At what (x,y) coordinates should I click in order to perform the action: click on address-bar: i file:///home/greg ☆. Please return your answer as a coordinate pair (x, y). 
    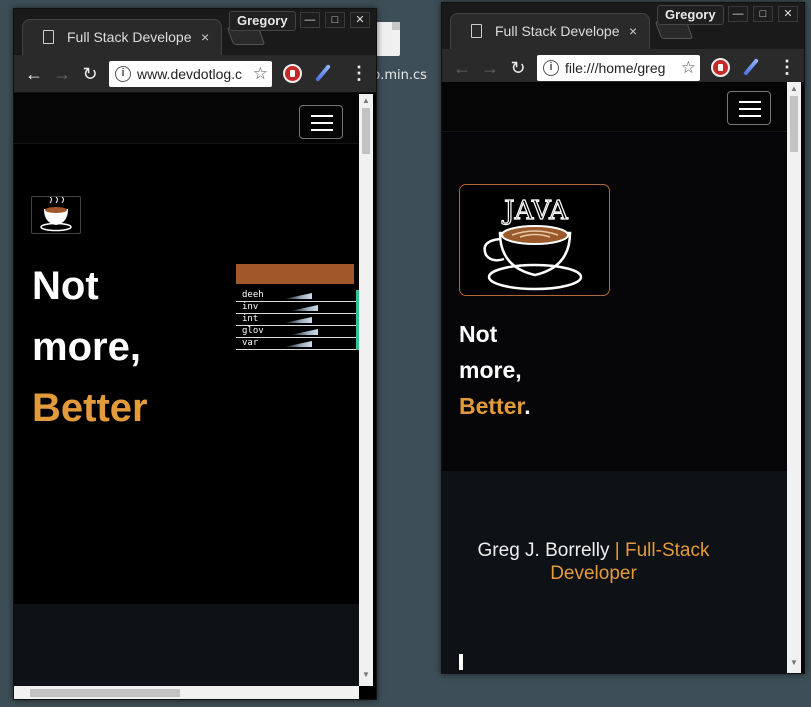
    Looking at the image, I should click on (618, 68).